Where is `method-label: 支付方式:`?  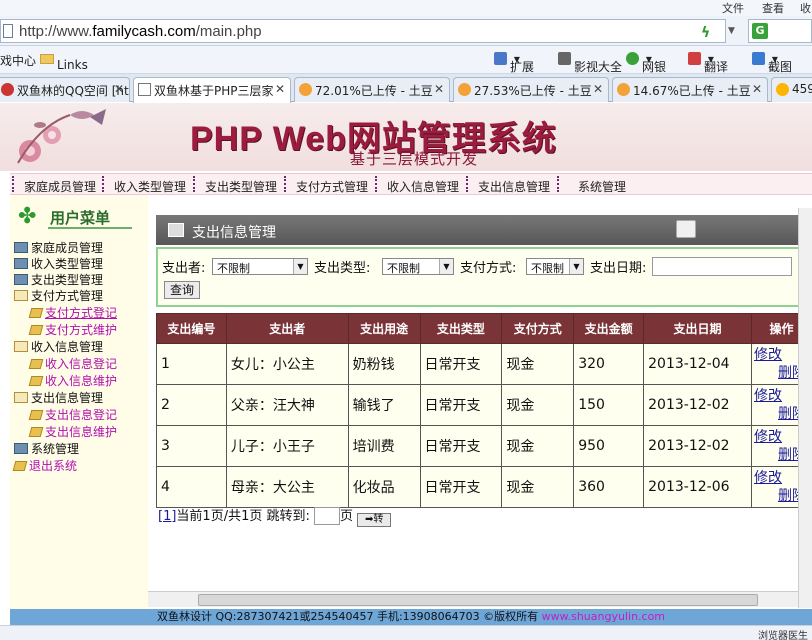
method-label: 支付方式: is located at coordinates (488, 268).